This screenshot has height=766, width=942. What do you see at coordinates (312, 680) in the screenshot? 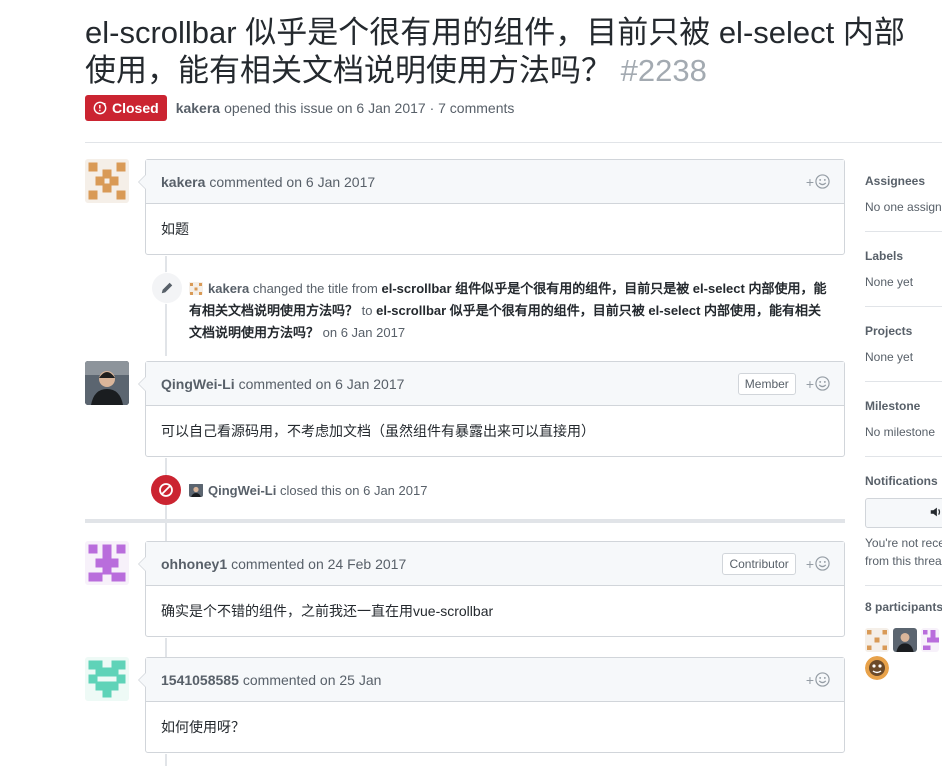
I see `comment-timestamp: commented on 25 Jan` at bounding box center [312, 680].